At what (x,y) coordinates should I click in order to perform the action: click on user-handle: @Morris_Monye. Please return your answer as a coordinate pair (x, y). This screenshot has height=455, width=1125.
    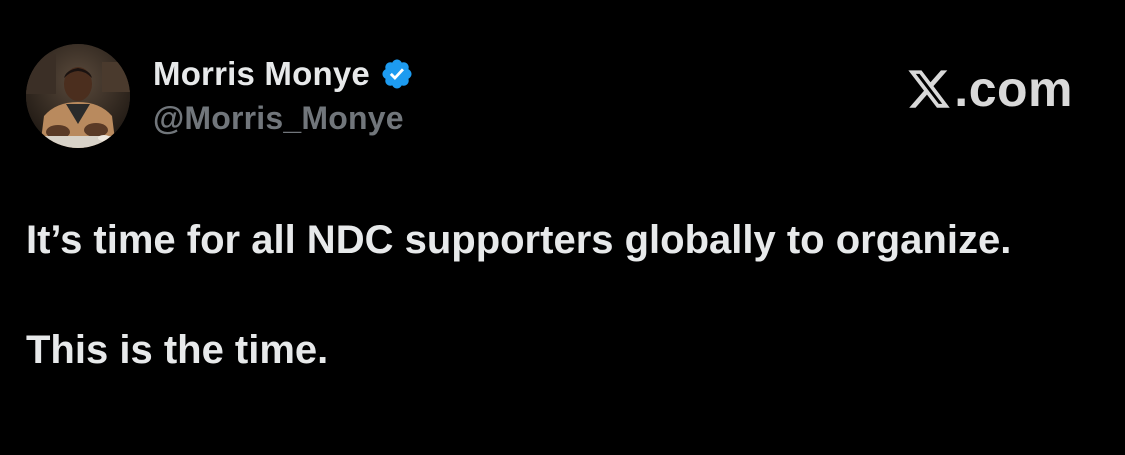
    Looking at the image, I should click on (283, 118).